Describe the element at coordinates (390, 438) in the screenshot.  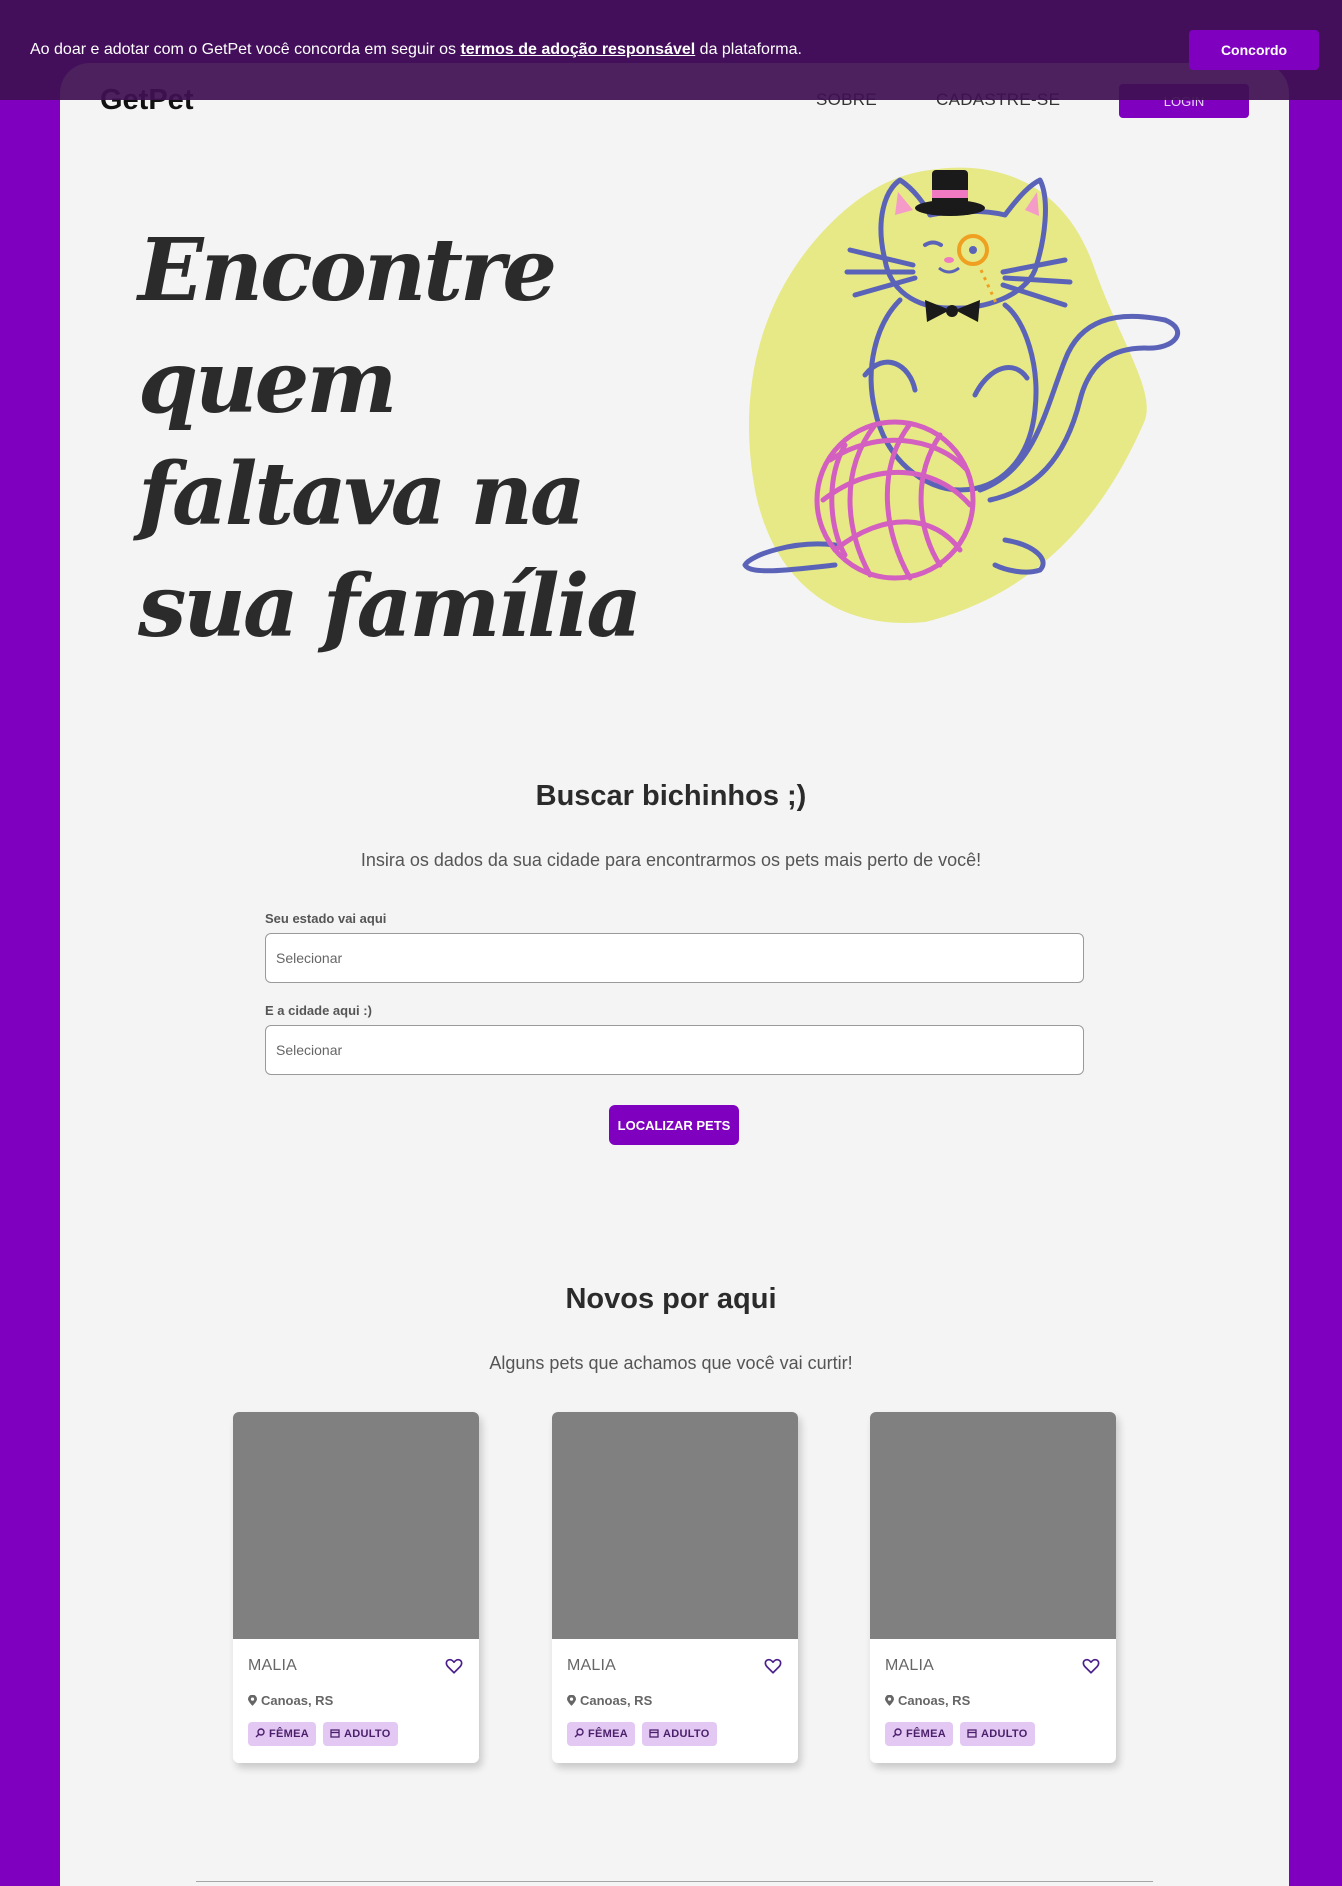
I see `hero-title: Encontre quem faltava na sua família` at that location.